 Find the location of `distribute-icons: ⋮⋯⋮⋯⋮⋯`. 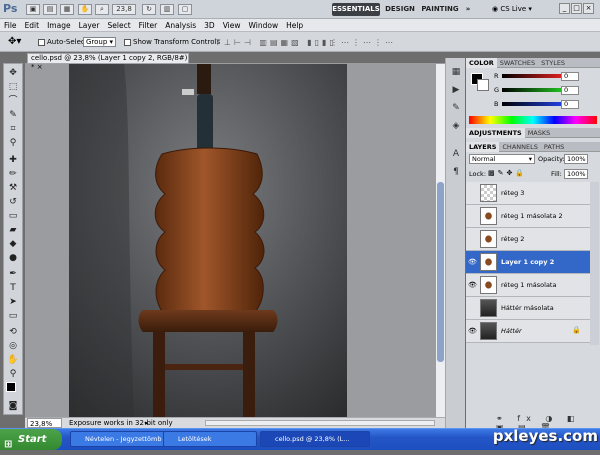

distribute-icons: ⋮⋯⋮⋯⋮⋯ is located at coordinates (363, 42).